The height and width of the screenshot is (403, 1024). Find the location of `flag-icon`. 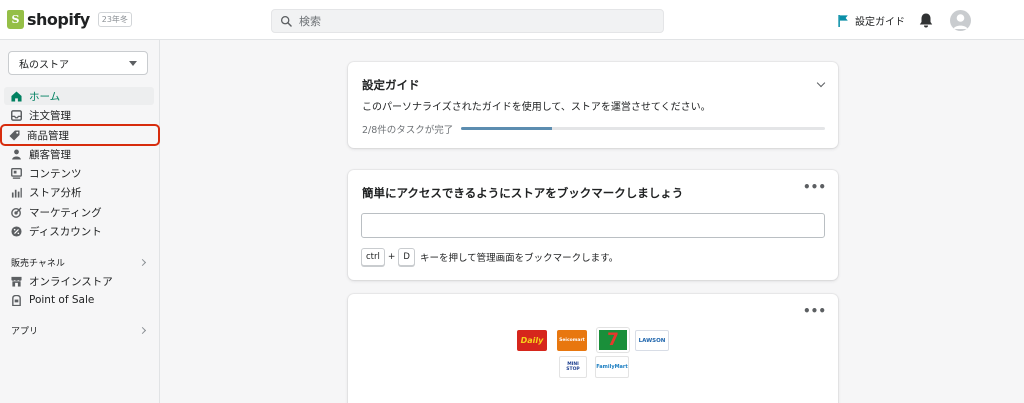

flag-icon is located at coordinates (843, 20).